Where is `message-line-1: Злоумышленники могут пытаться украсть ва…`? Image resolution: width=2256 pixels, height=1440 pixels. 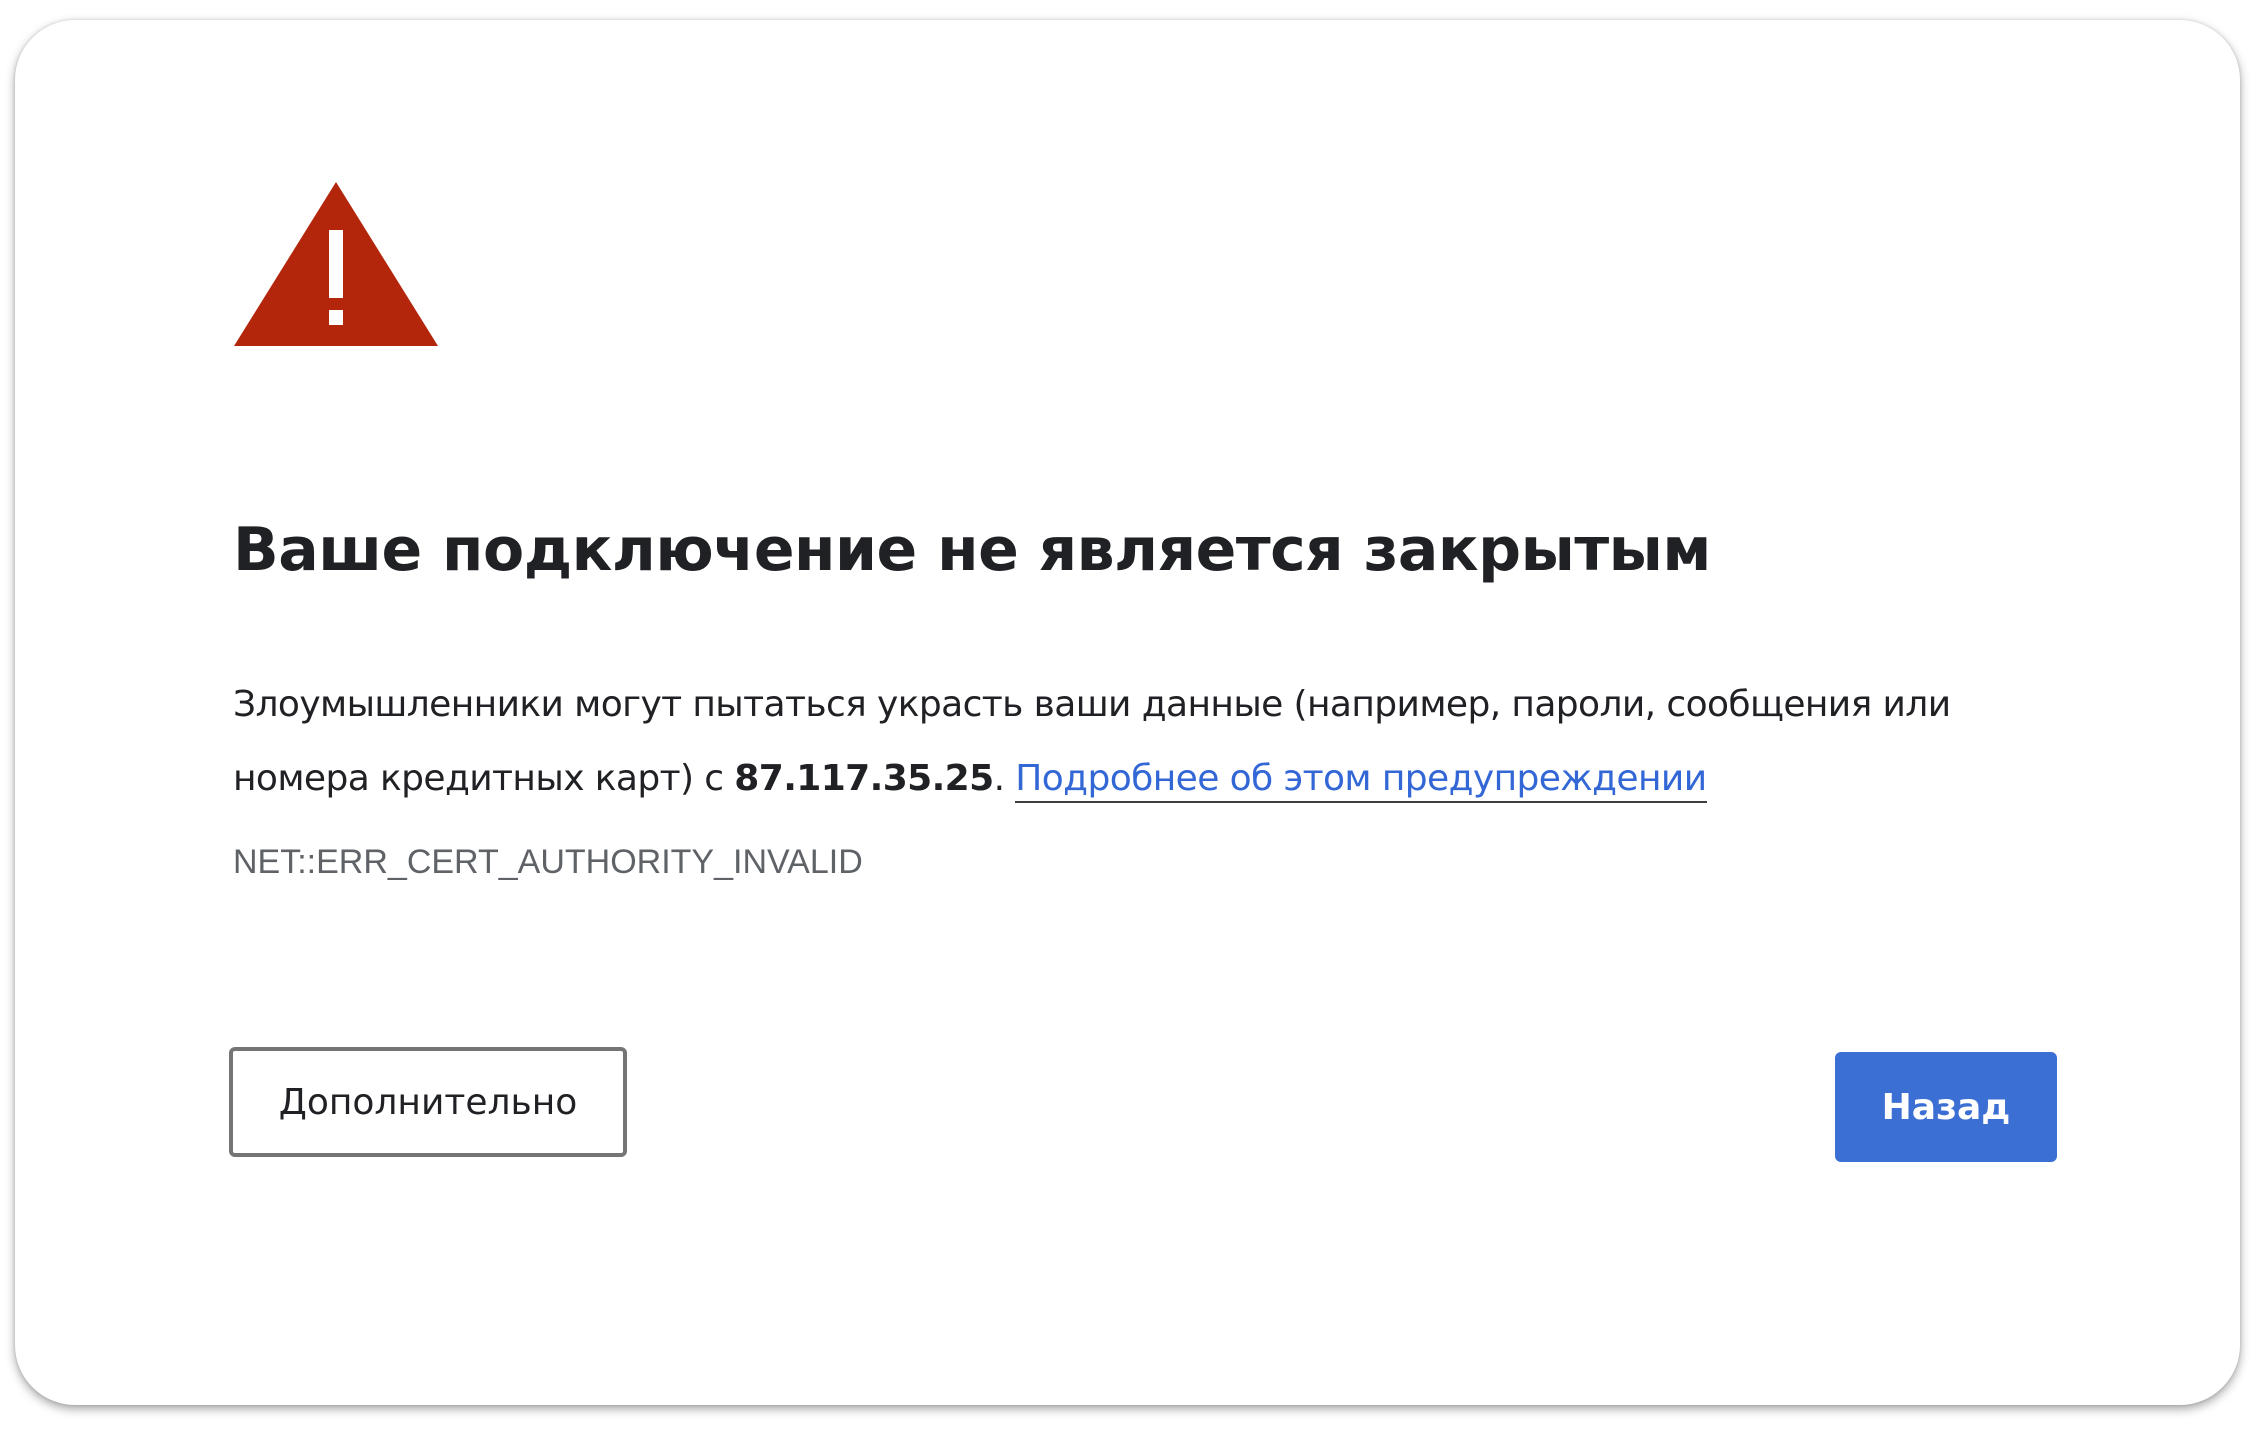
message-line-1: Злоумышленники могут пытаться украсть ва… is located at coordinates (1092, 704).